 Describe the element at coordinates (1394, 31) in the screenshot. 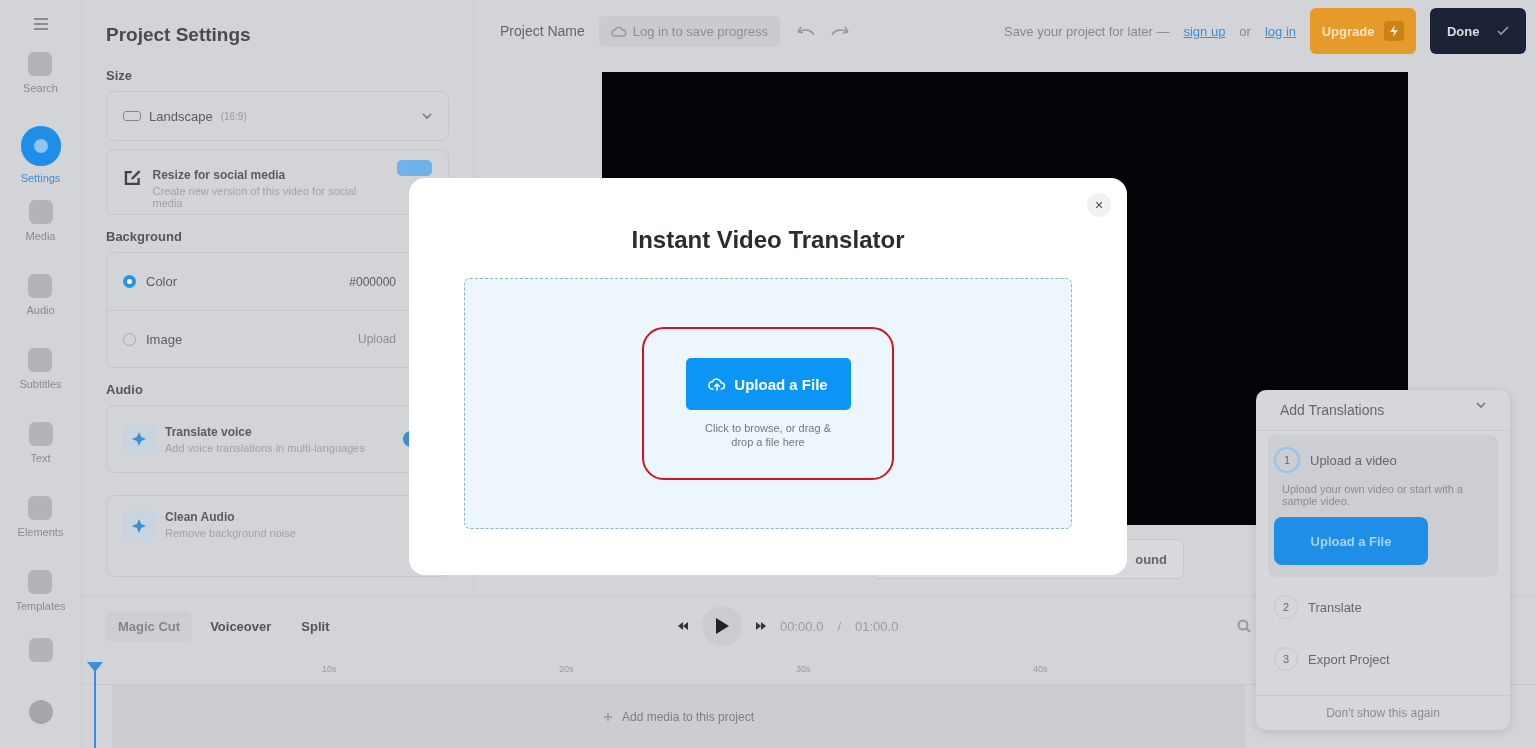

I see `lightning-icon` at that location.